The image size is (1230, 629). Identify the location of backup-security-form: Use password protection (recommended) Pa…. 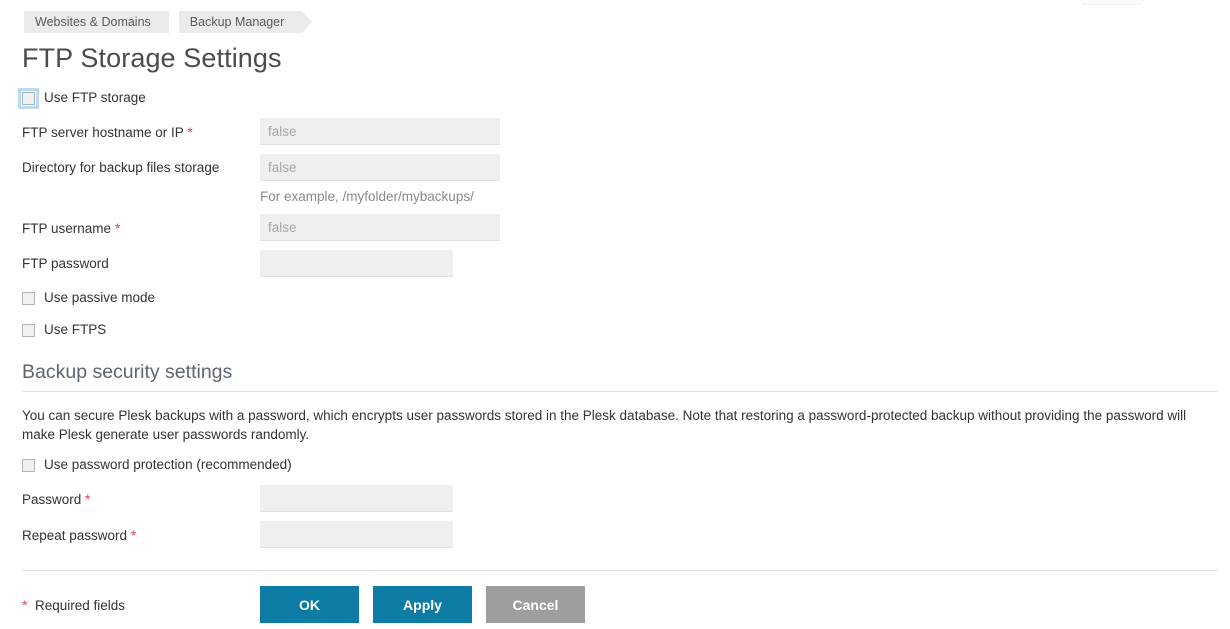
(615, 501).